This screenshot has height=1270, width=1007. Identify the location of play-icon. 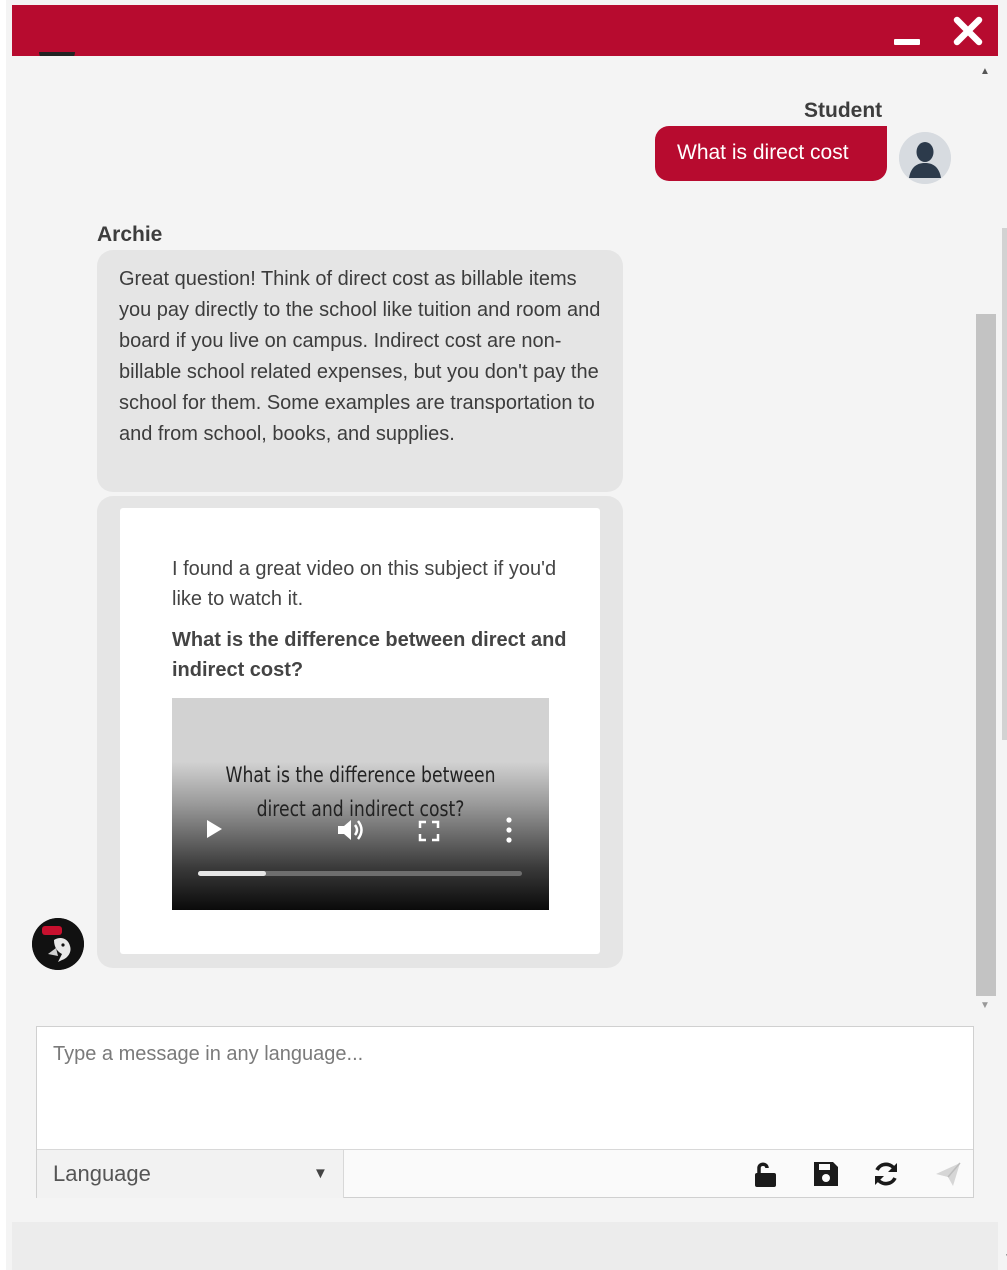
(214, 829).